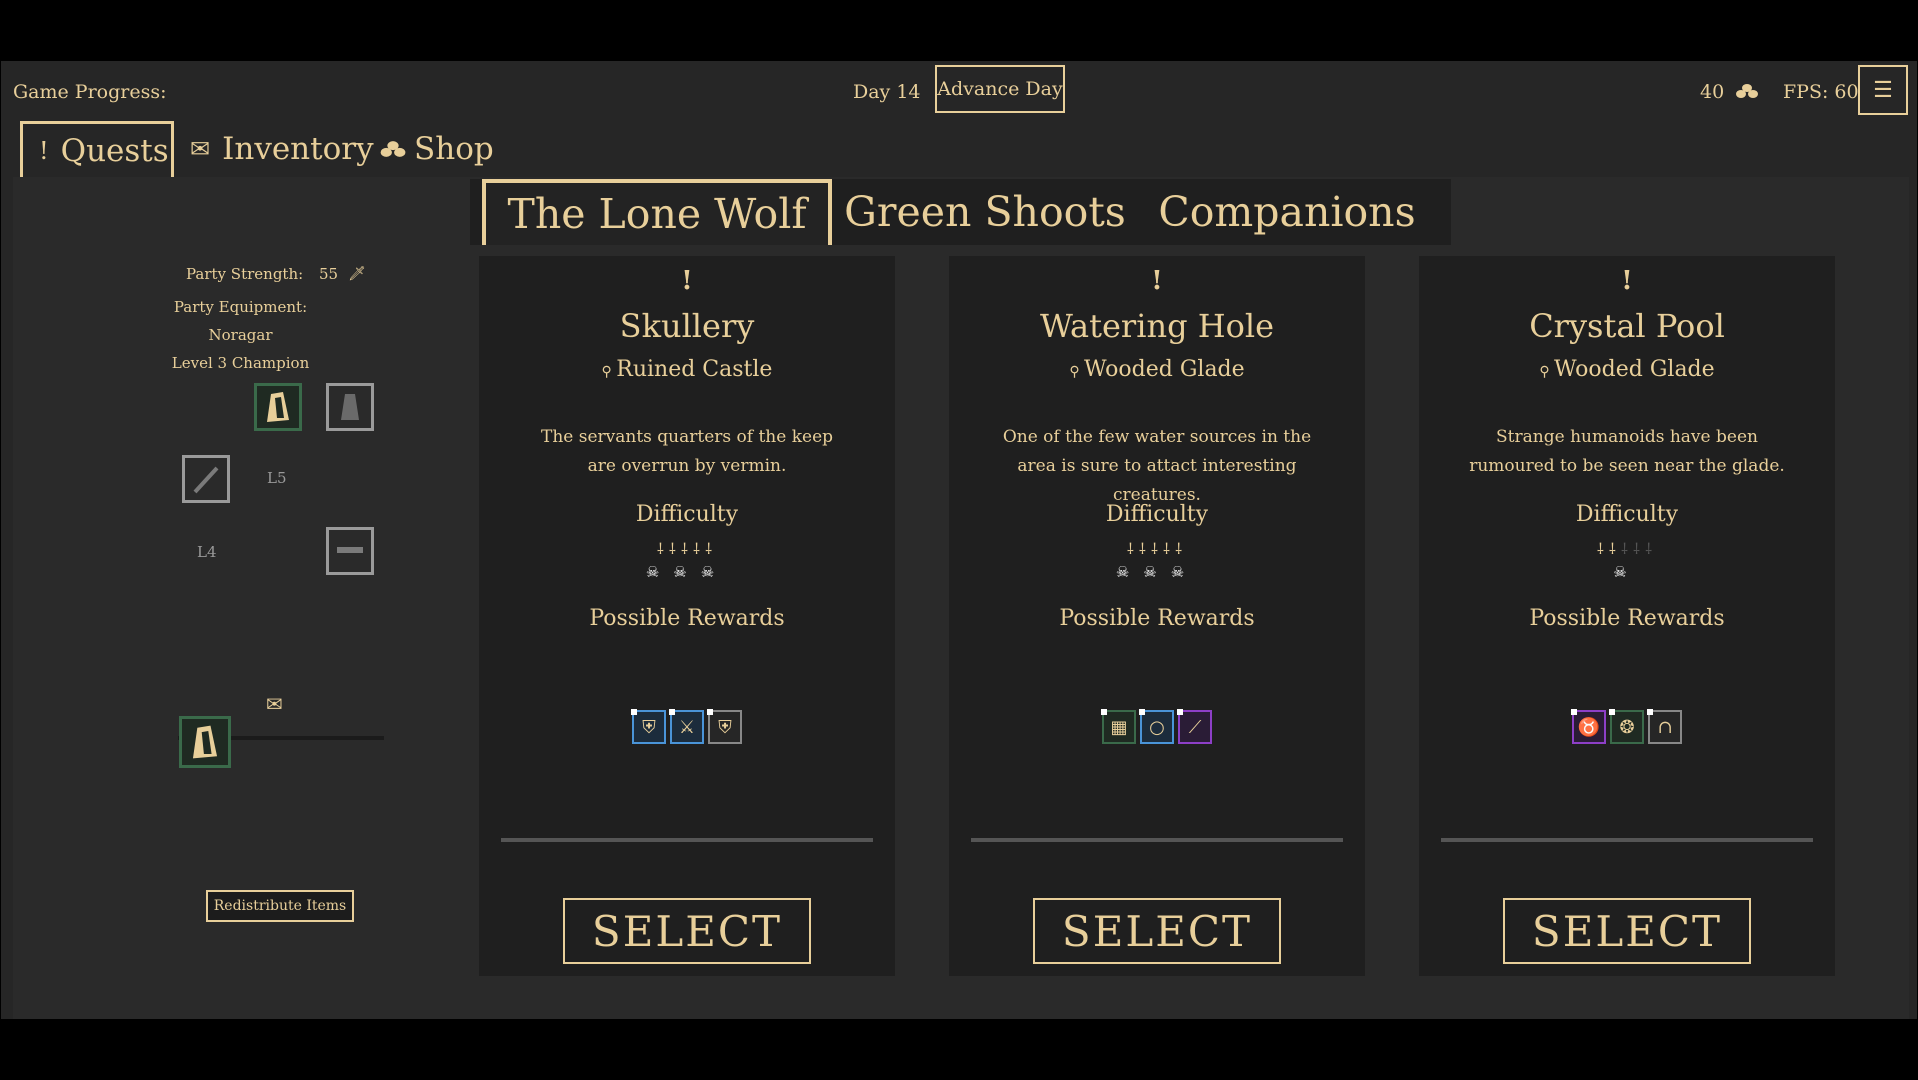 The image size is (1918, 1080). What do you see at coordinates (350, 407) in the screenshot?
I see `equipment-slot-armor` at bounding box center [350, 407].